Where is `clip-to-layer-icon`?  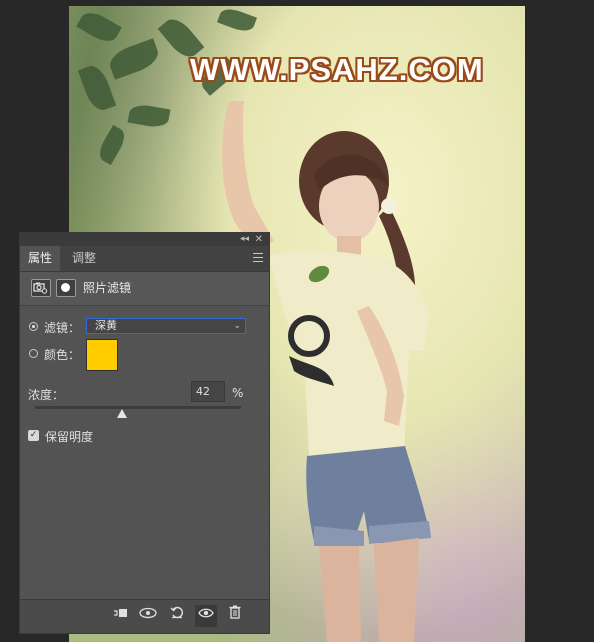 clip-to-layer-icon is located at coordinates (120, 616).